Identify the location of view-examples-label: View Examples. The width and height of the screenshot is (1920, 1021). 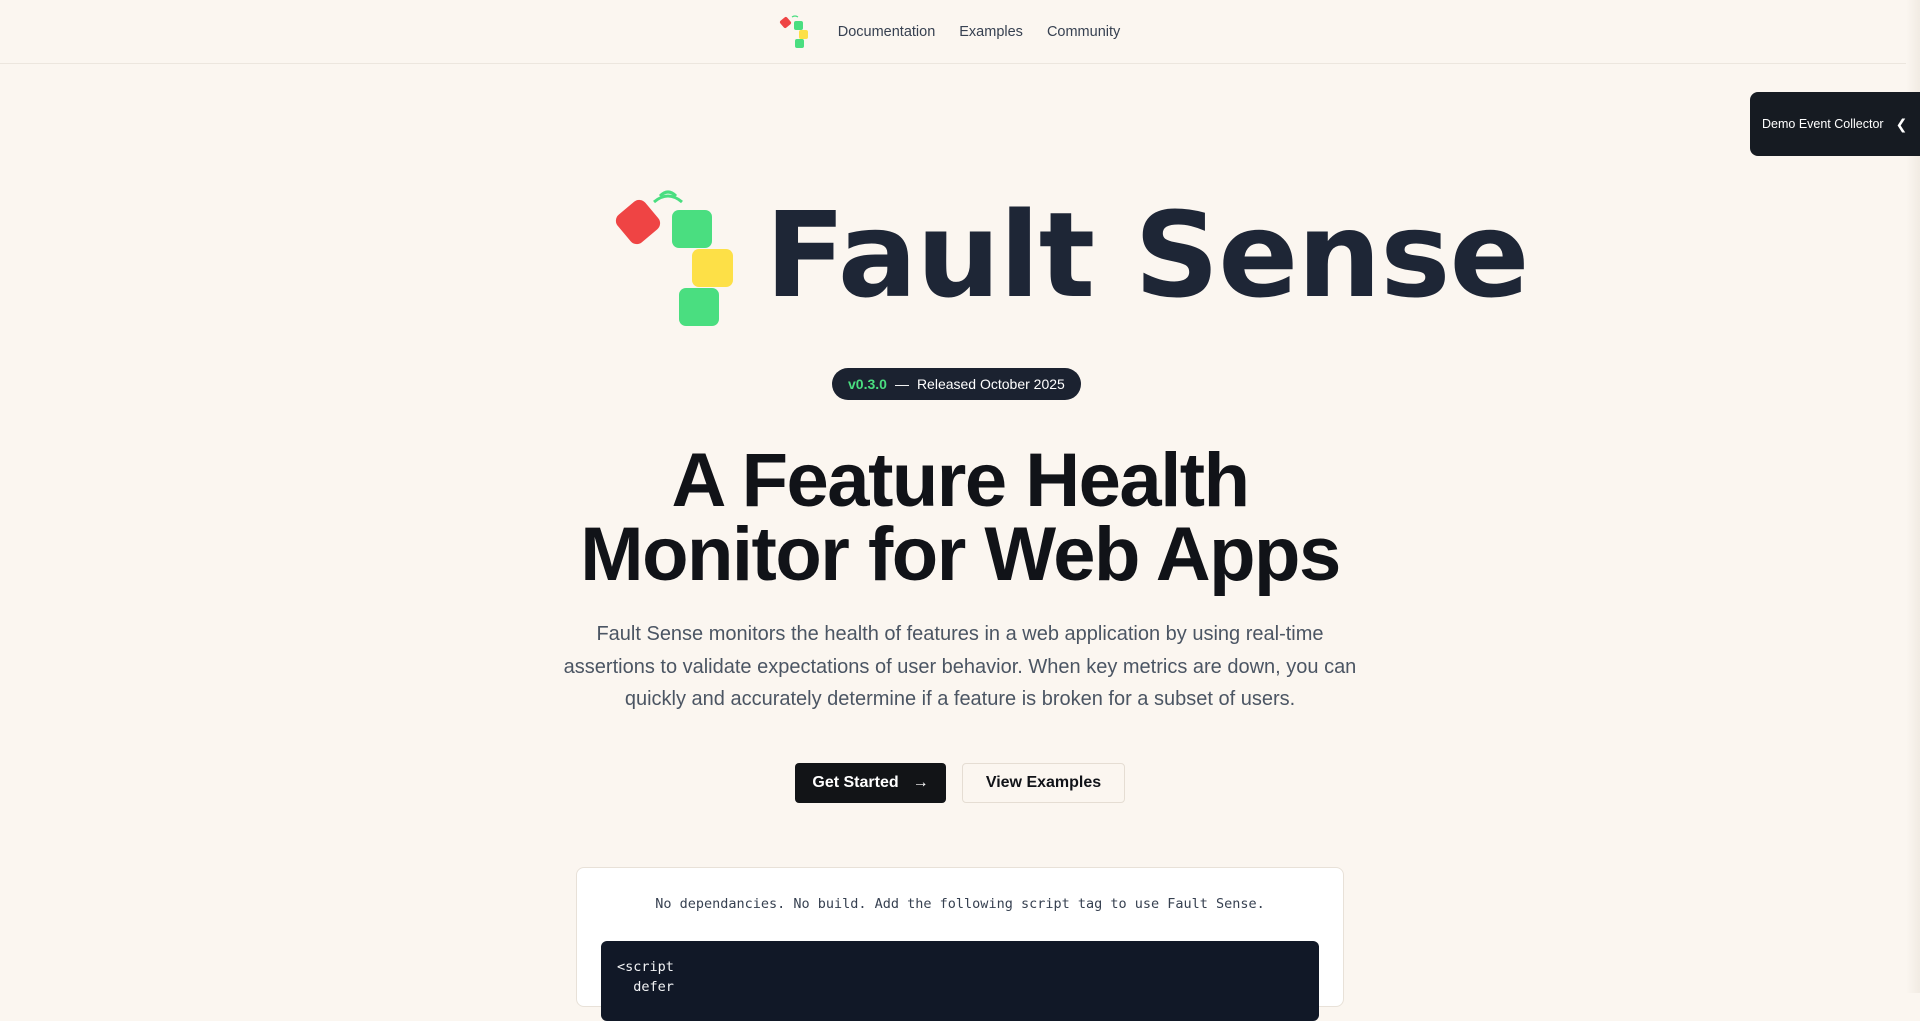
(1043, 782).